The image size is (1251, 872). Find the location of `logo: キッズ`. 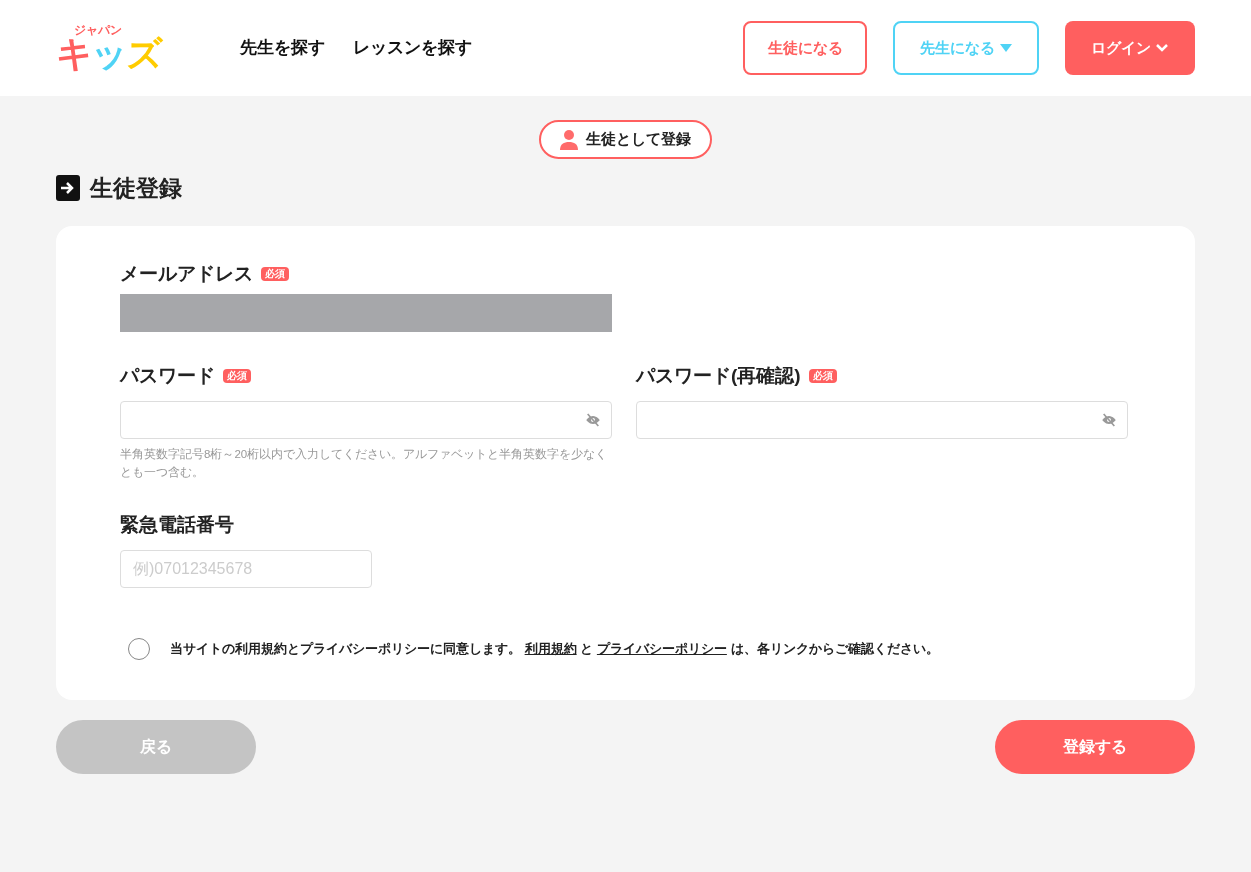

logo: キッズ is located at coordinates (148, 54).